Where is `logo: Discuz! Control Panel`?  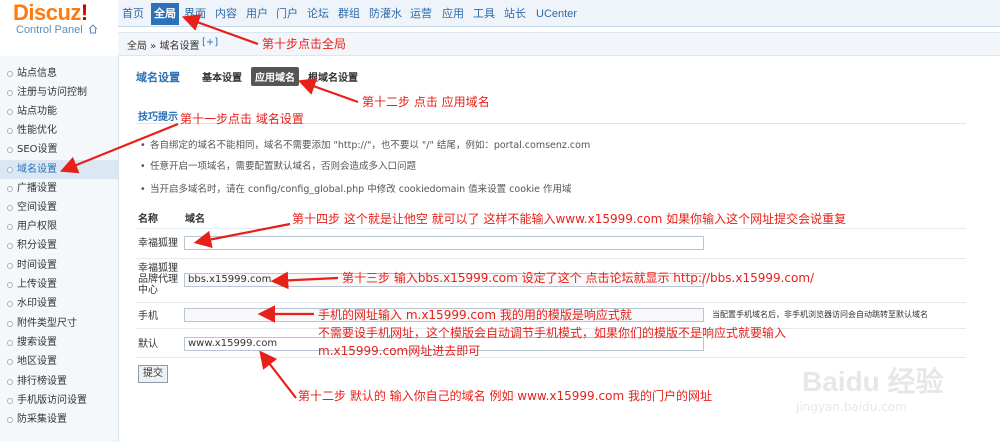
logo: Discuz! Control Panel is located at coordinates (59, 25).